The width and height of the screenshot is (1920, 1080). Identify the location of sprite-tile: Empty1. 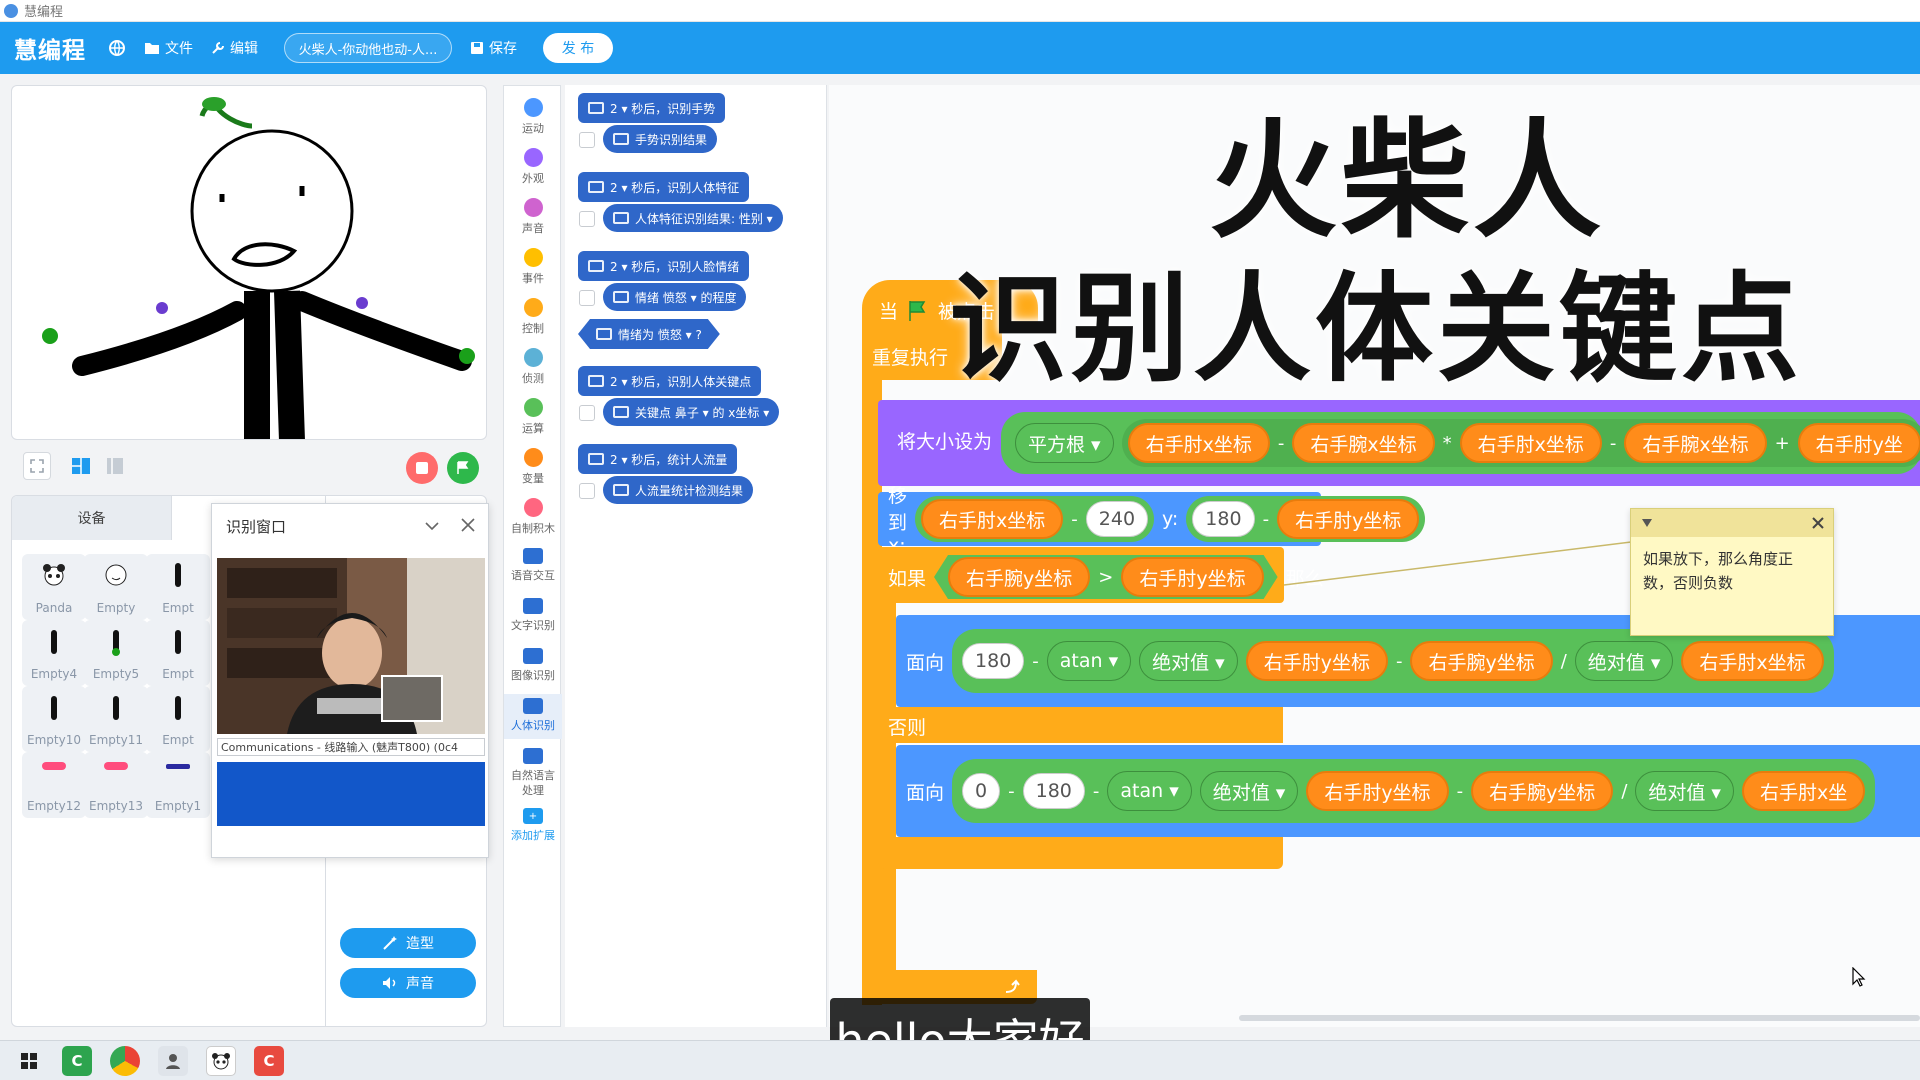
(178, 785).